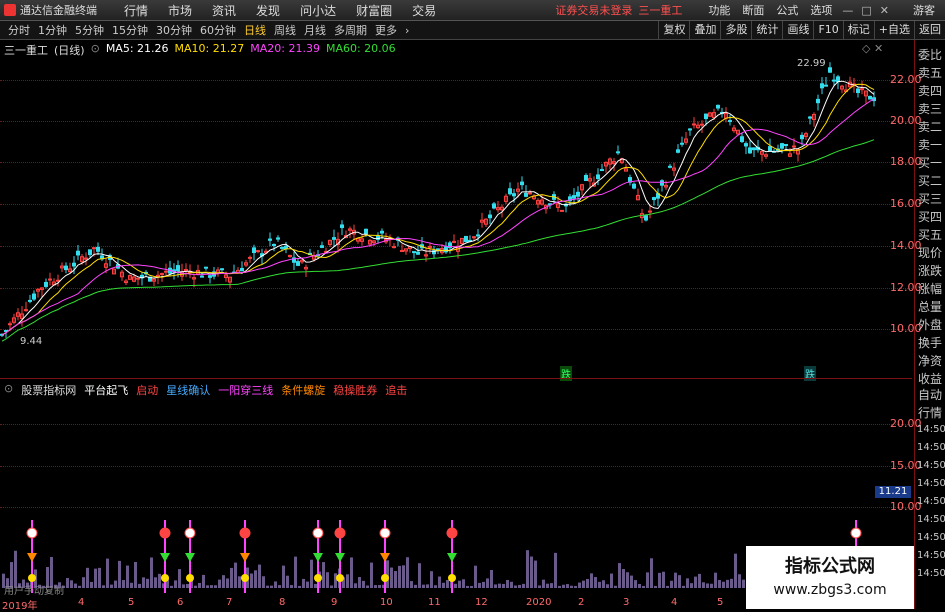 The image size is (945, 612). Describe the element at coordinates (766, 30) in the screenshot. I see `statistics-button: 统计` at that location.